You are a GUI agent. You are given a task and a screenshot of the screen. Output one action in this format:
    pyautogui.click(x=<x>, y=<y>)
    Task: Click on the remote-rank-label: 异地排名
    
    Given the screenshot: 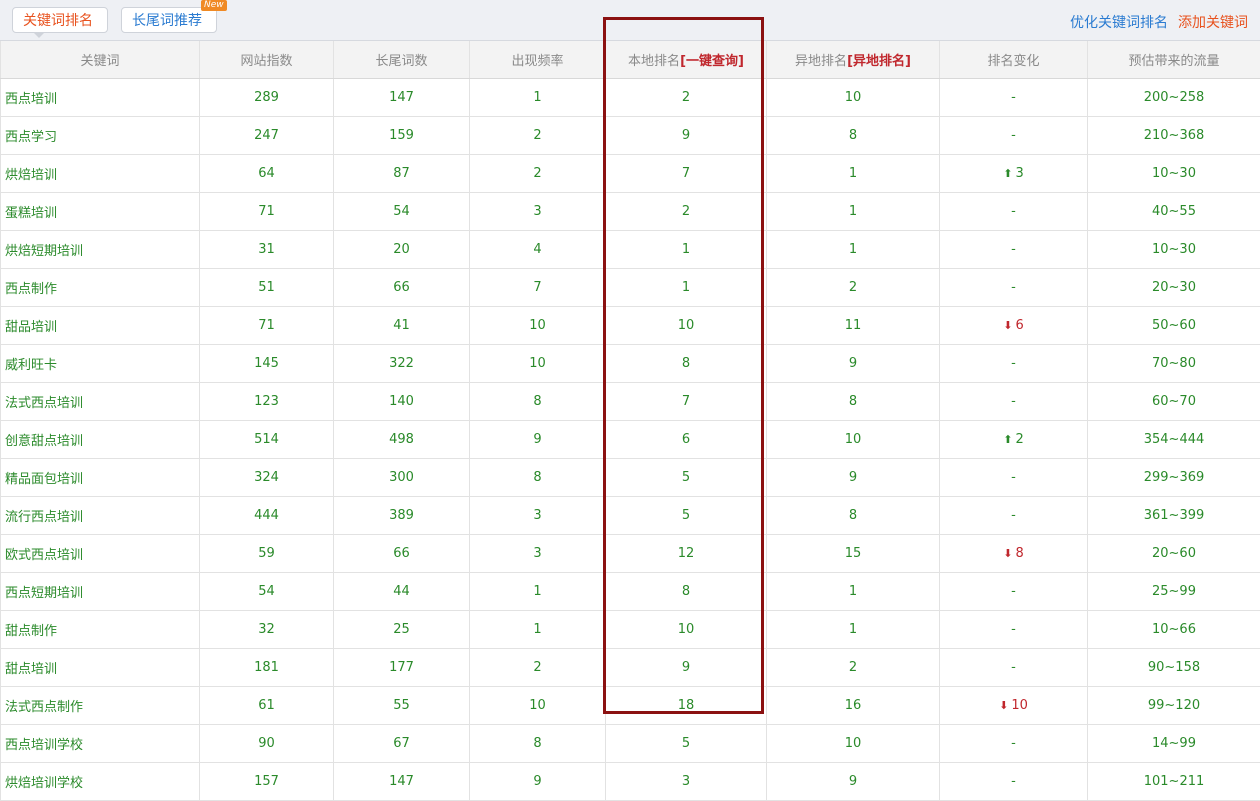 What is the action you would take?
    pyautogui.click(x=821, y=61)
    